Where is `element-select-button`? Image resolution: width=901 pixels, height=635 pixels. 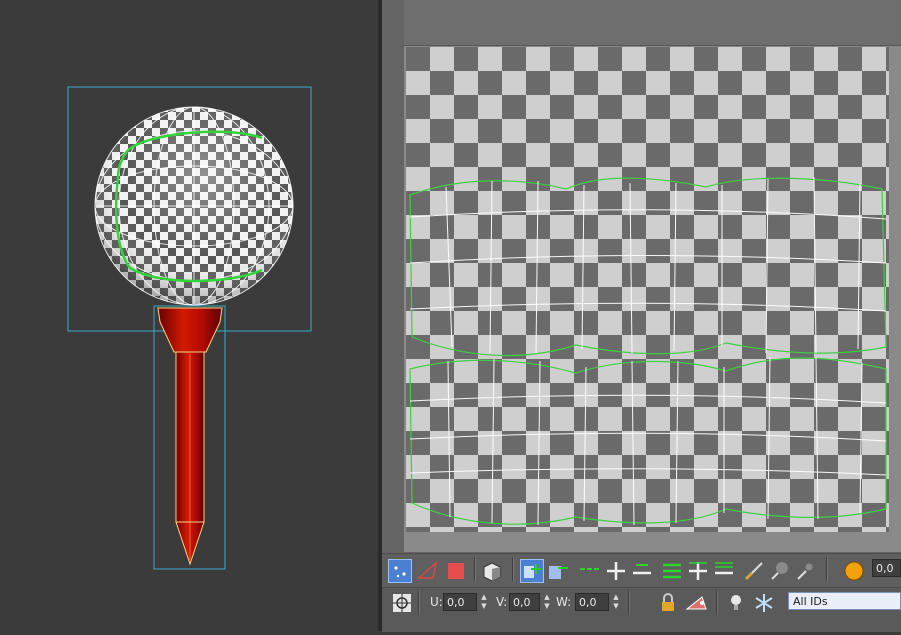
element-select-button is located at coordinates (492, 571).